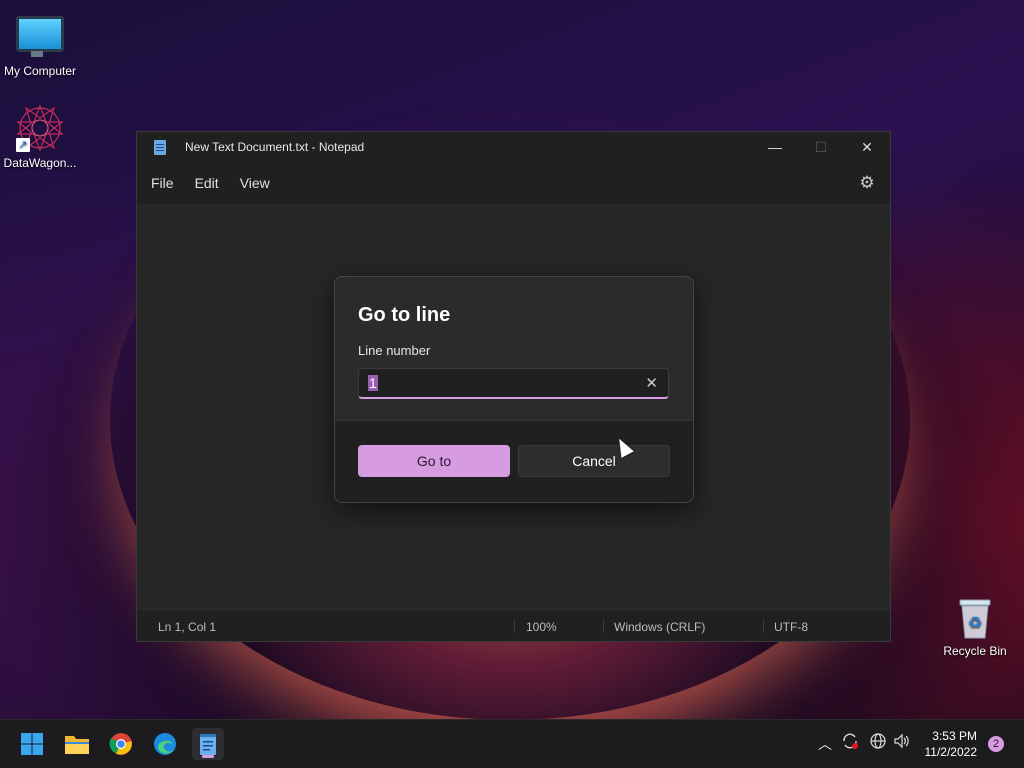 This screenshot has height=768, width=1024. What do you see at coordinates (902, 742) in the screenshot?
I see `volume-icon` at bounding box center [902, 742].